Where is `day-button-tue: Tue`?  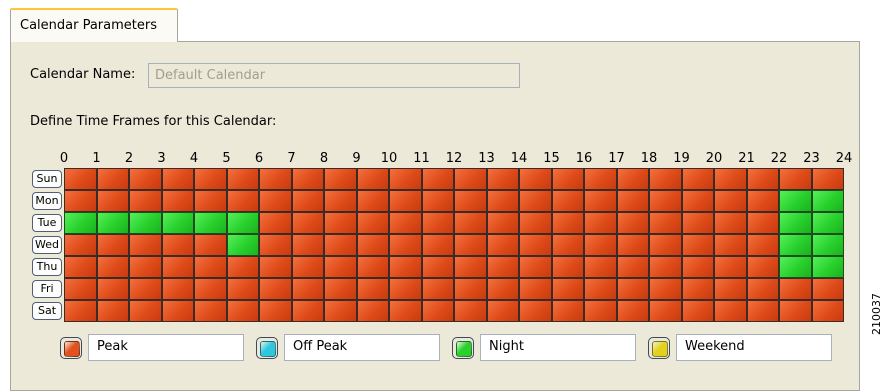 day-button-tue: Tue is located at coordinates (47, 223).